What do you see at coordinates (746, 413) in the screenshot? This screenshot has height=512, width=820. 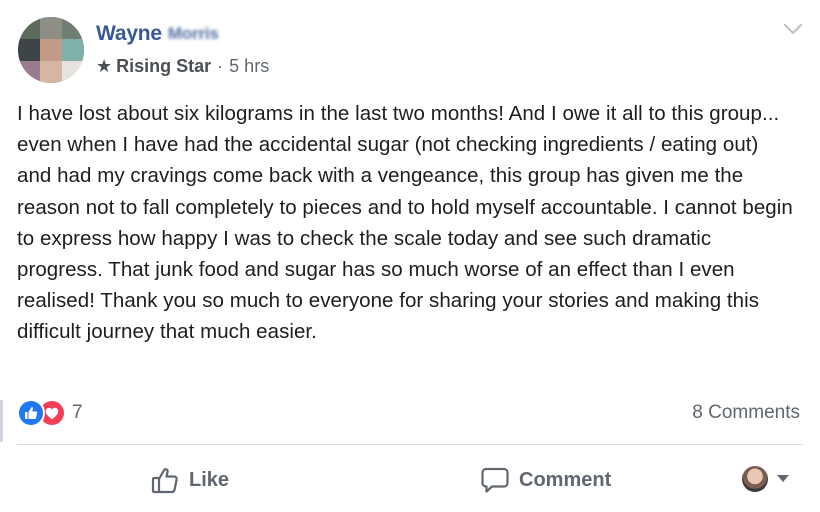 I see `comments-count-link: 8 Comments` at bounding box center [746, 413].